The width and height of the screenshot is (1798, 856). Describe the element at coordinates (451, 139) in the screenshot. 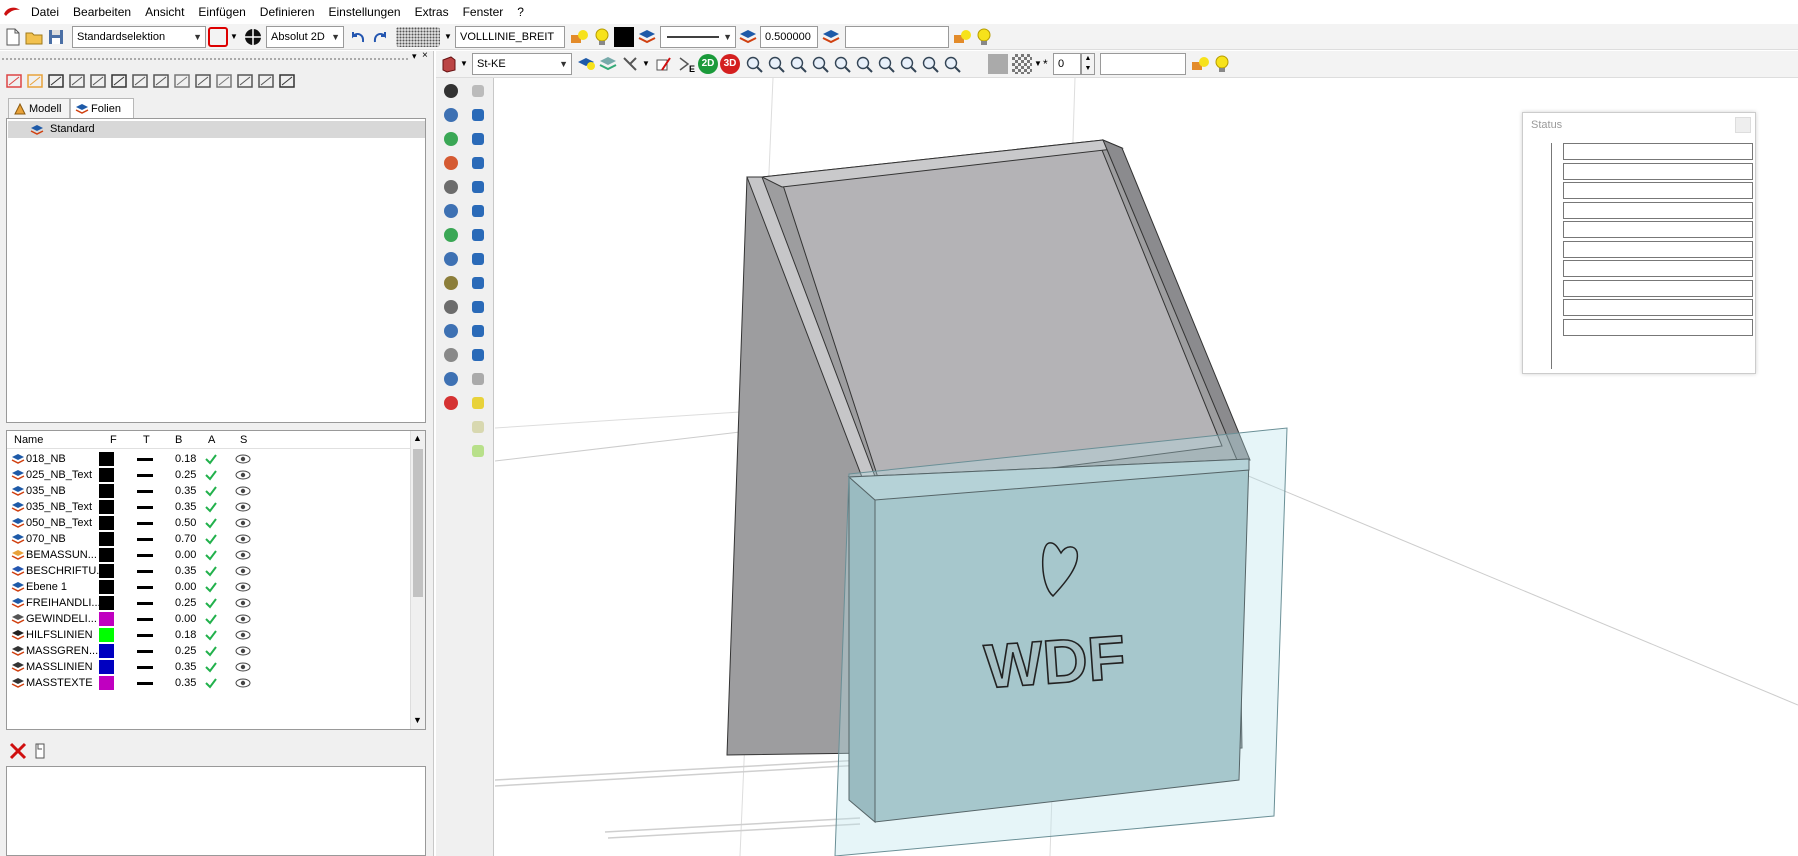

I see `globe-icon` at that location.